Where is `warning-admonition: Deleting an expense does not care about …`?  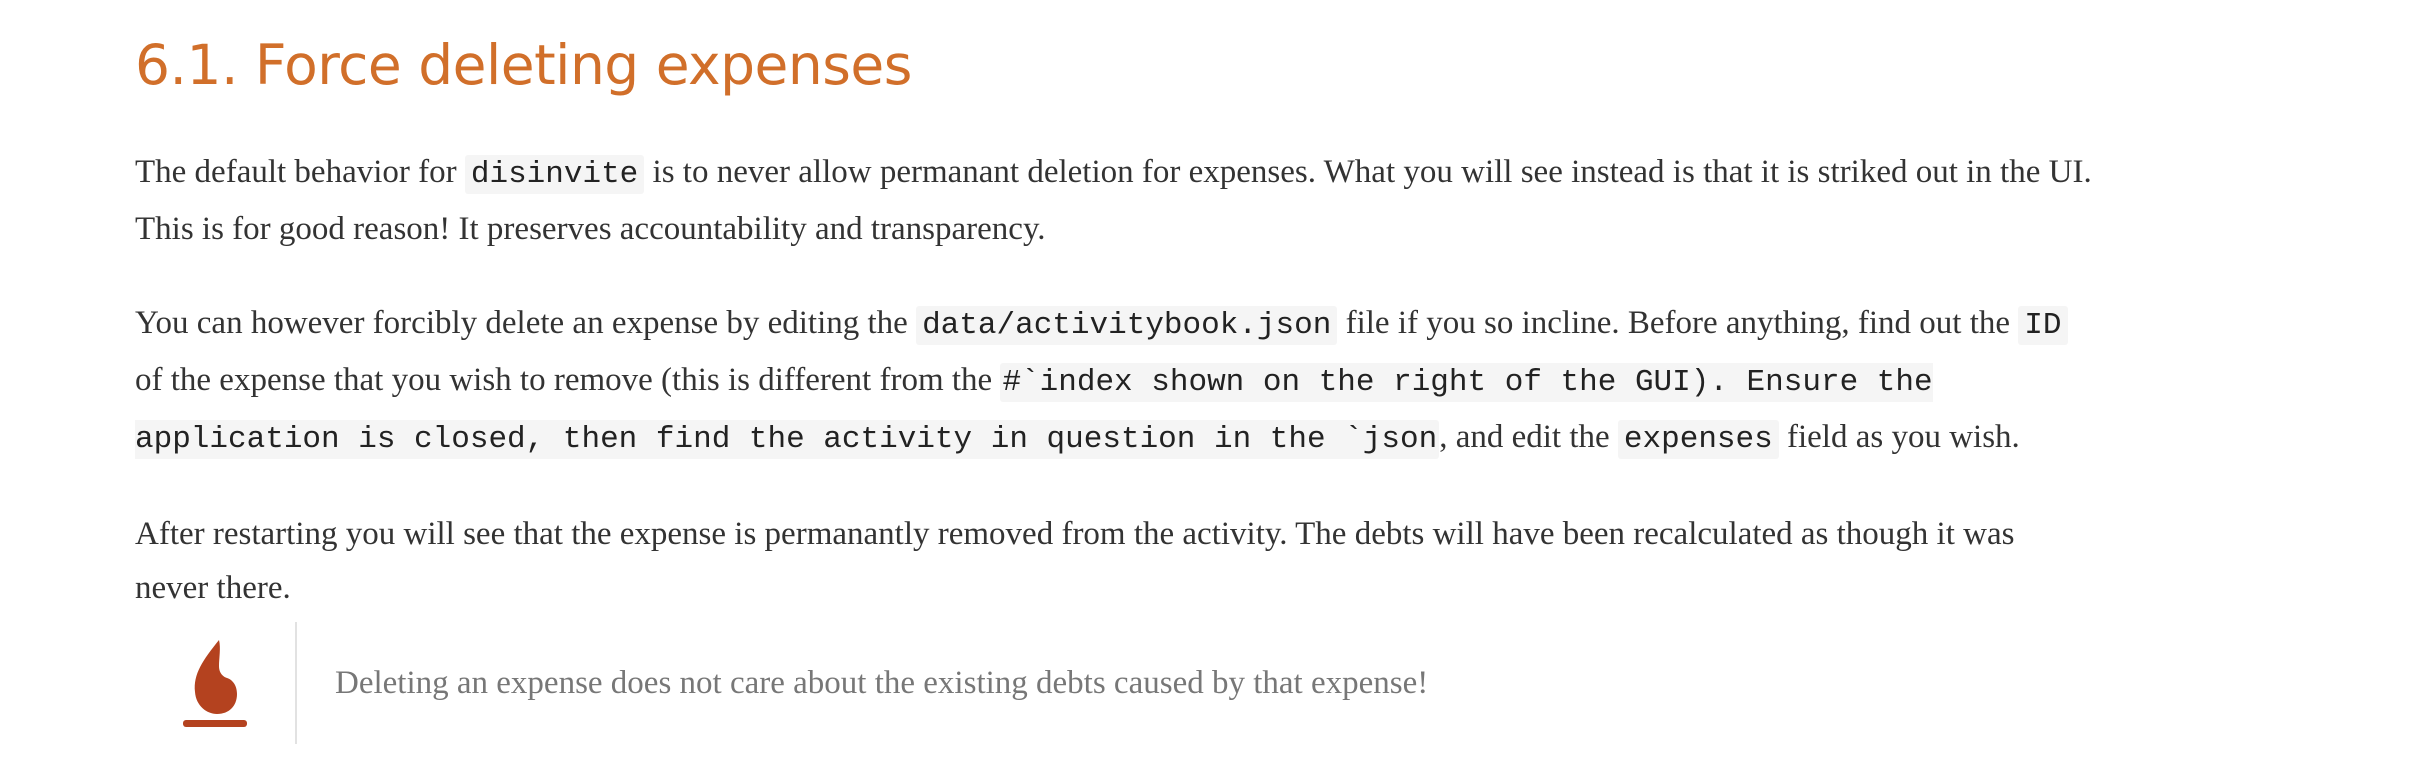 warning-admonition: Deleting an expense does not care about … is located at coordinates (885, 683).